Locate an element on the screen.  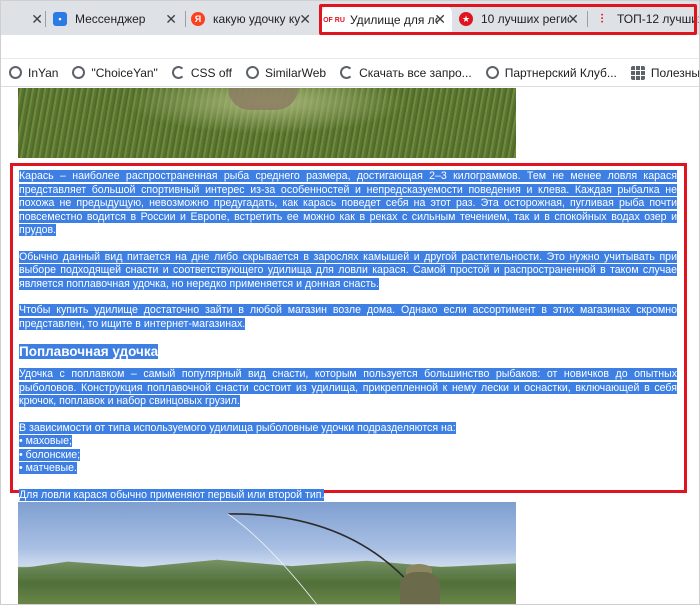
list-item: • маховые; is located at coordinates (45, 441).